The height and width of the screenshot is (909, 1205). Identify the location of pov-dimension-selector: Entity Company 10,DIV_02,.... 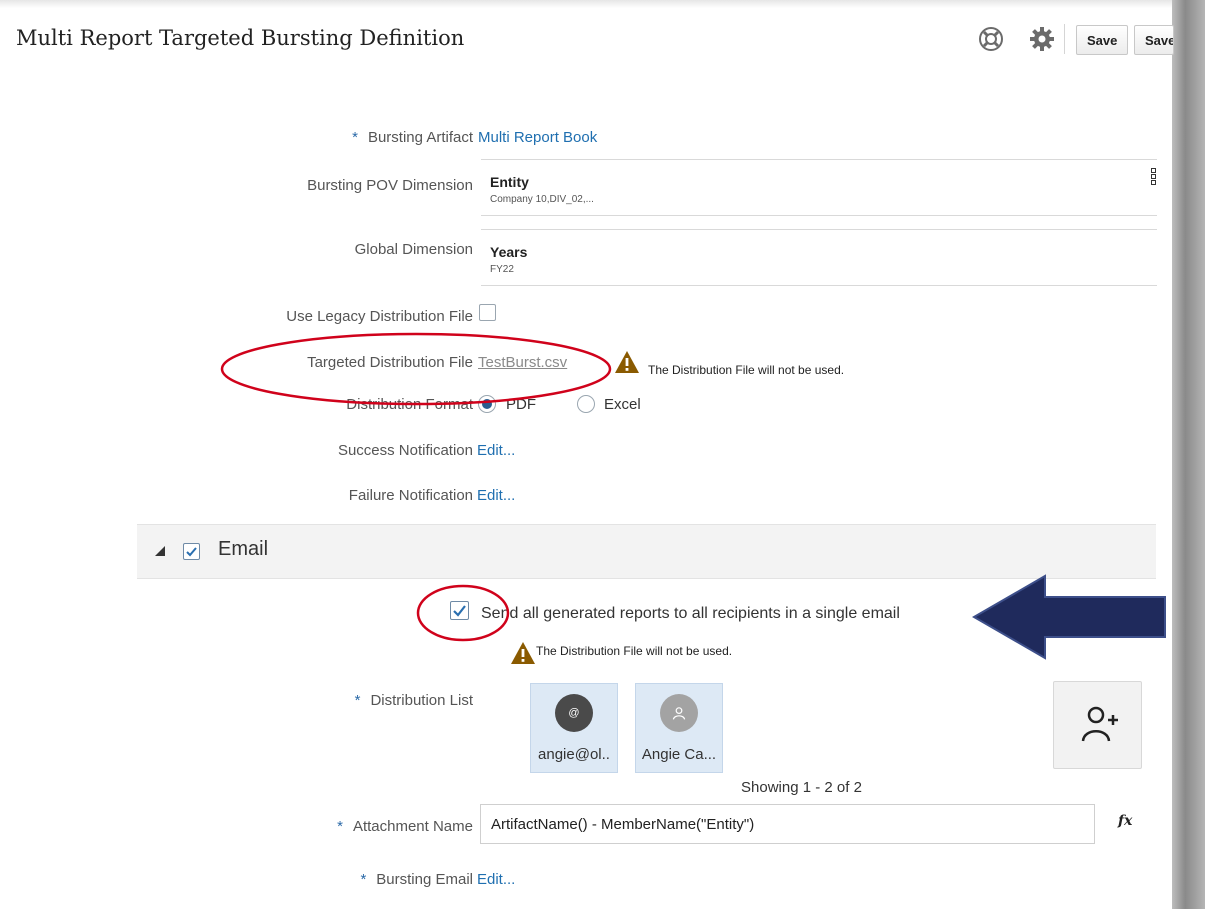
(819, 187).